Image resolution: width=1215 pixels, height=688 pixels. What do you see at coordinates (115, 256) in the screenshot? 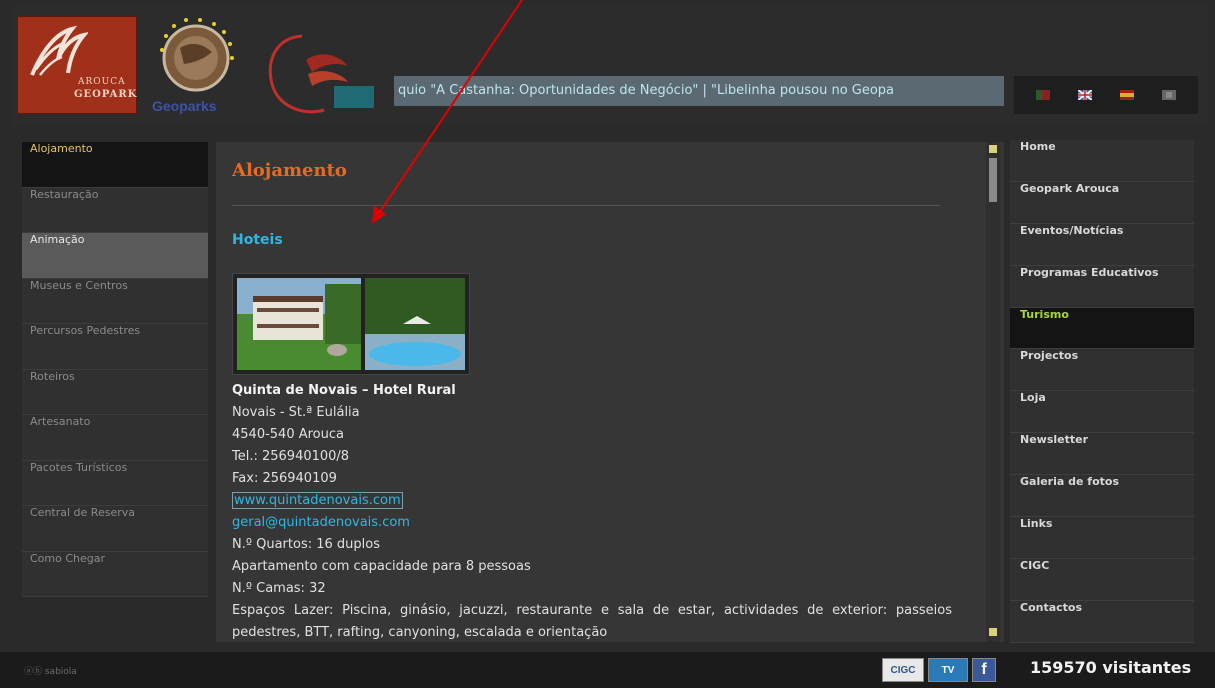
I see `subnav-item-animacao: Animação` at bounding box center [115, 256].